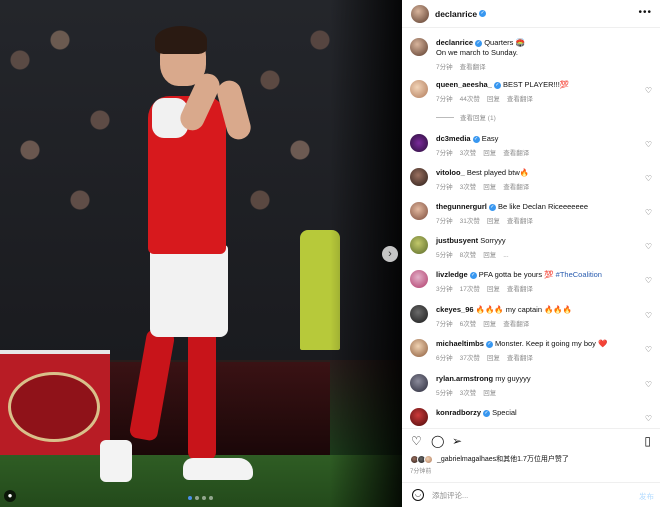 The width and height of the screenshot is (660, 507). What do you see at coordinates (444, 289) in the screenshot?
I see `comment-time: 3分钟` at bounding box center [444, 289].